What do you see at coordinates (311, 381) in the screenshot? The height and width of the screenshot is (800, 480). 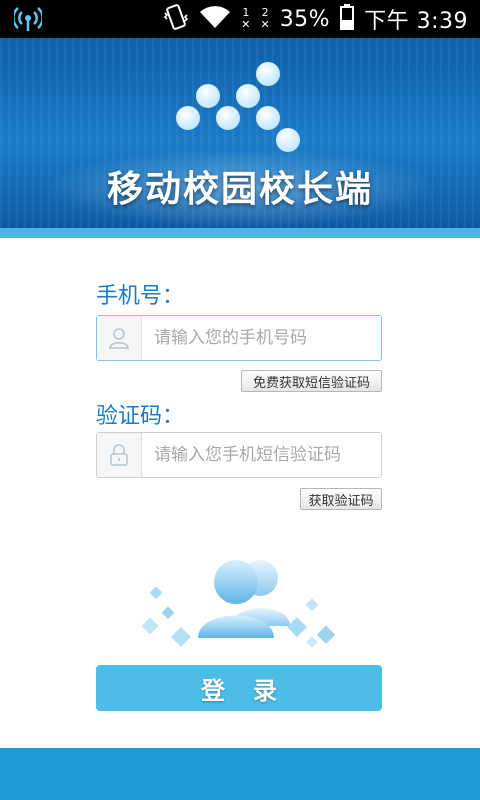 I see `get-free-sms-code-button: 免费获取短信验证码` at bounding box center [311, 381].